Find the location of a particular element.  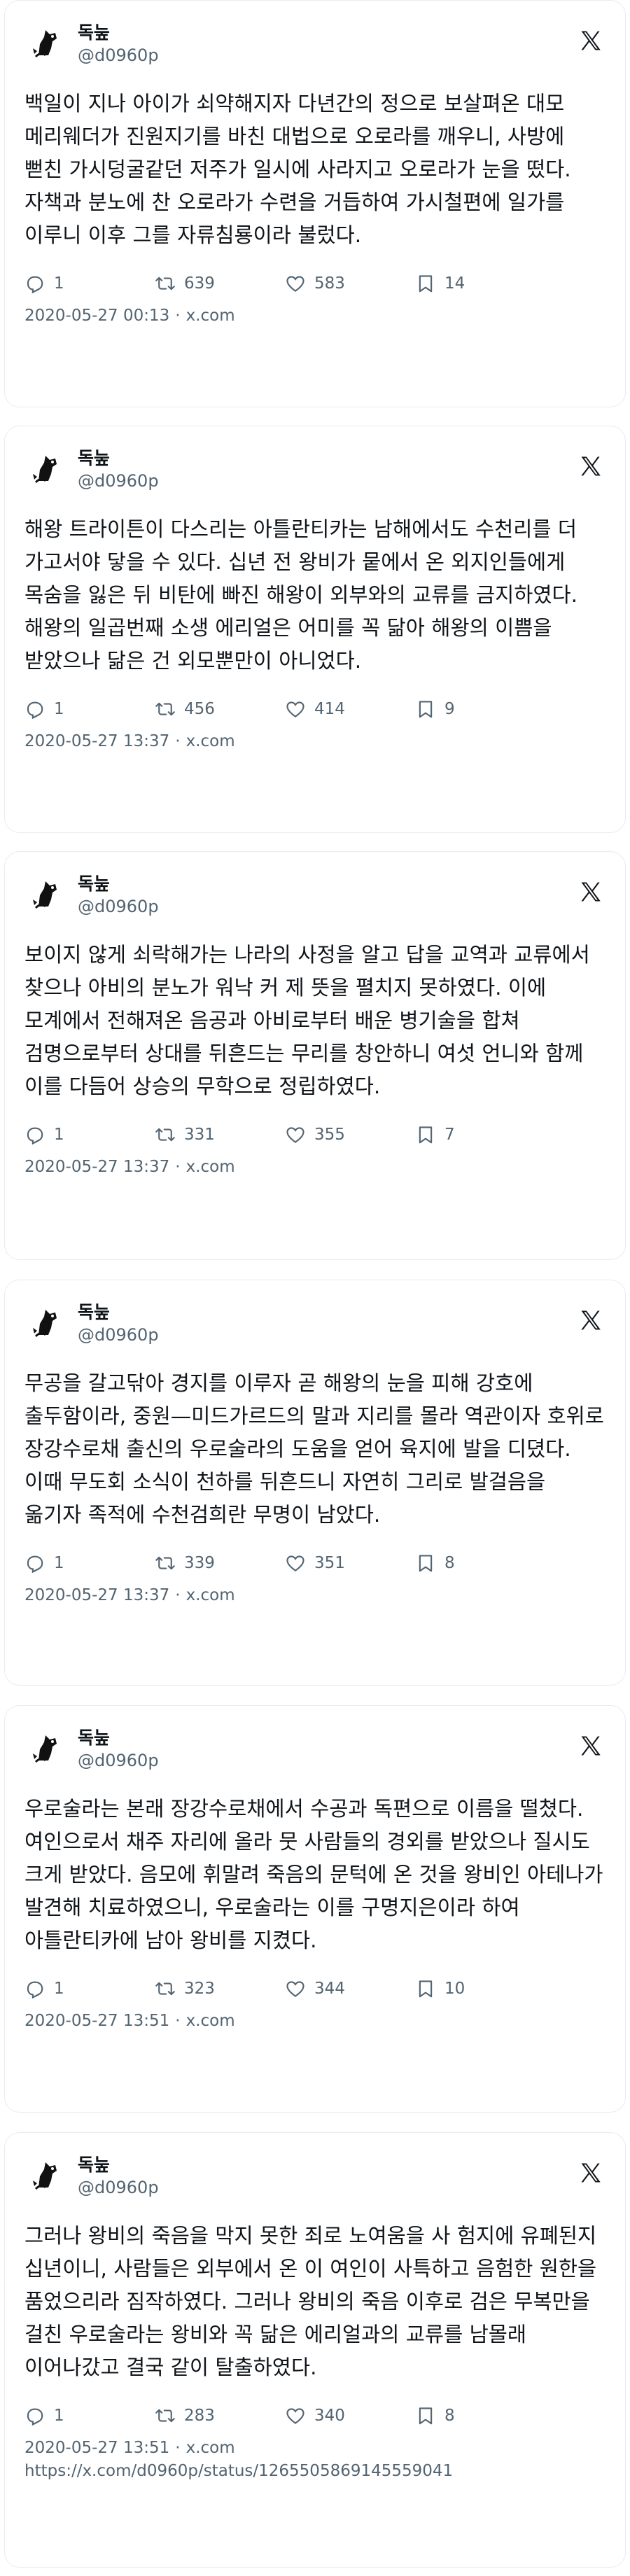

retweet-button: 456 is located at coordinates (220, 709).